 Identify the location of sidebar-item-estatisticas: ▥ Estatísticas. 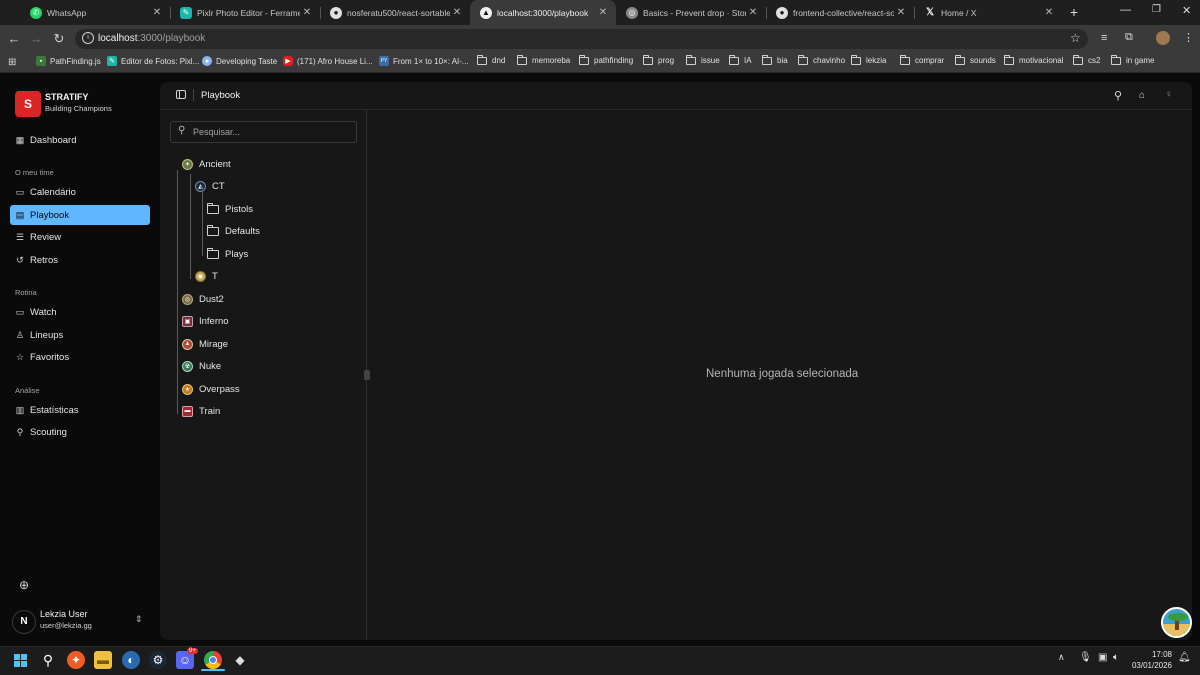
(80, 410).